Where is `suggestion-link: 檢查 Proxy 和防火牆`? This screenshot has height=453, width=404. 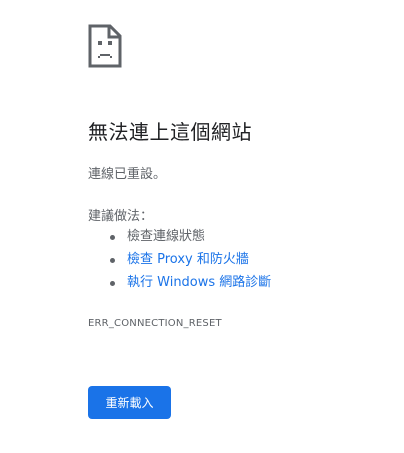 suggestion-link: 檢查 Proxy 和防火牆 is located at coordinates (188, 259).